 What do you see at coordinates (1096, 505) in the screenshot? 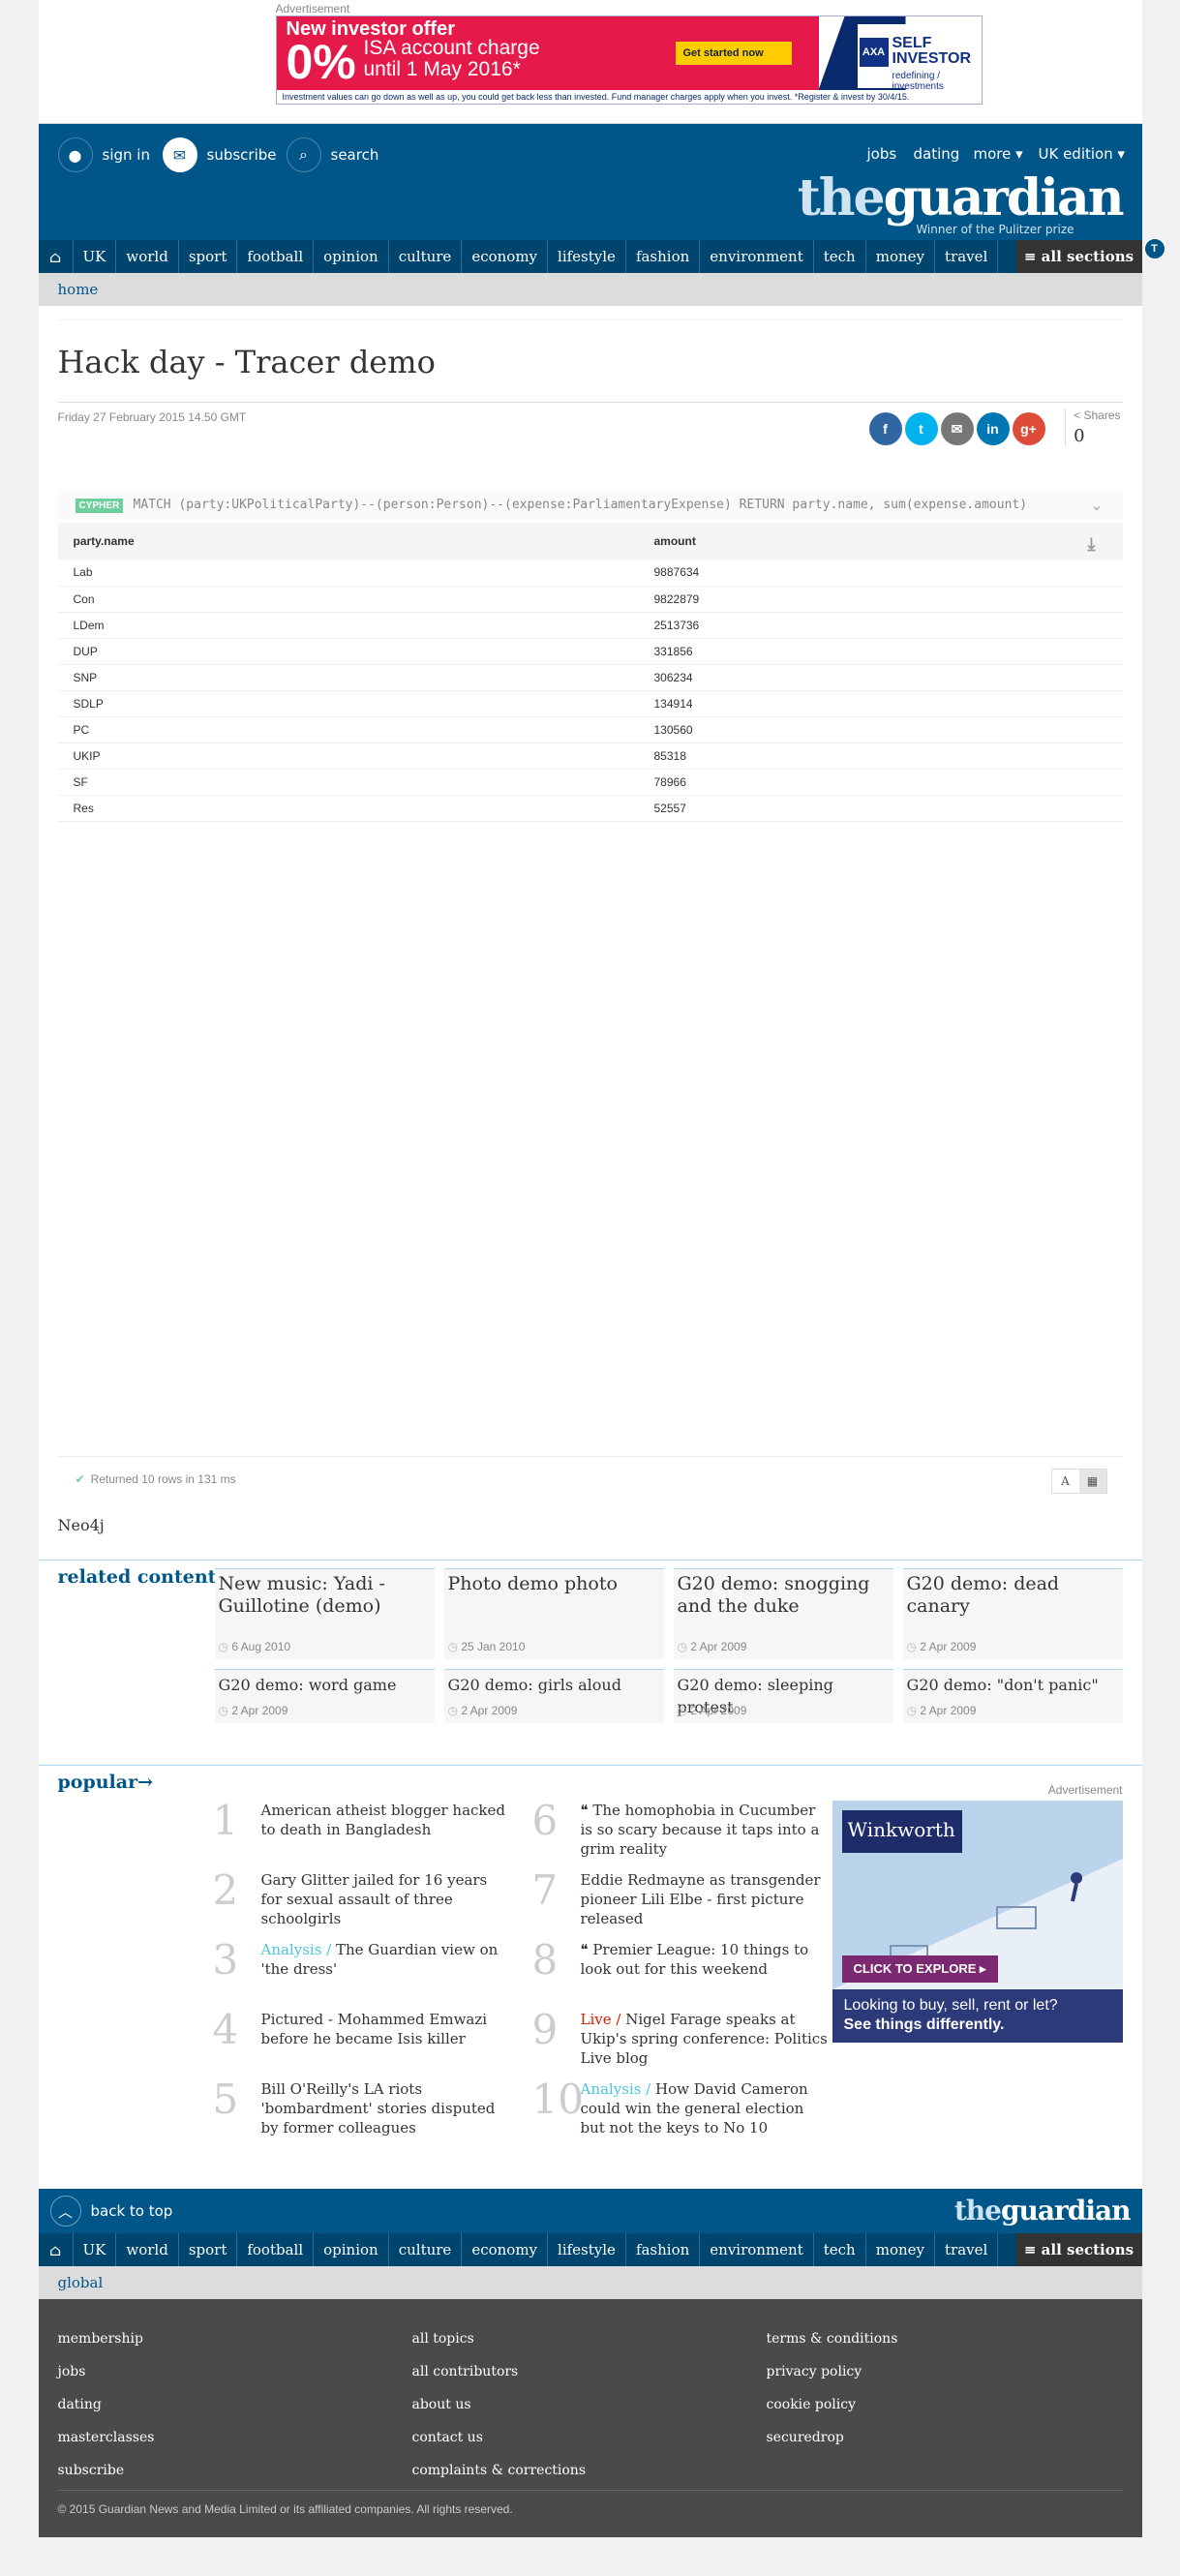
I see `chevron-down-icon: ⌄` at bounding box center [1096, 505].